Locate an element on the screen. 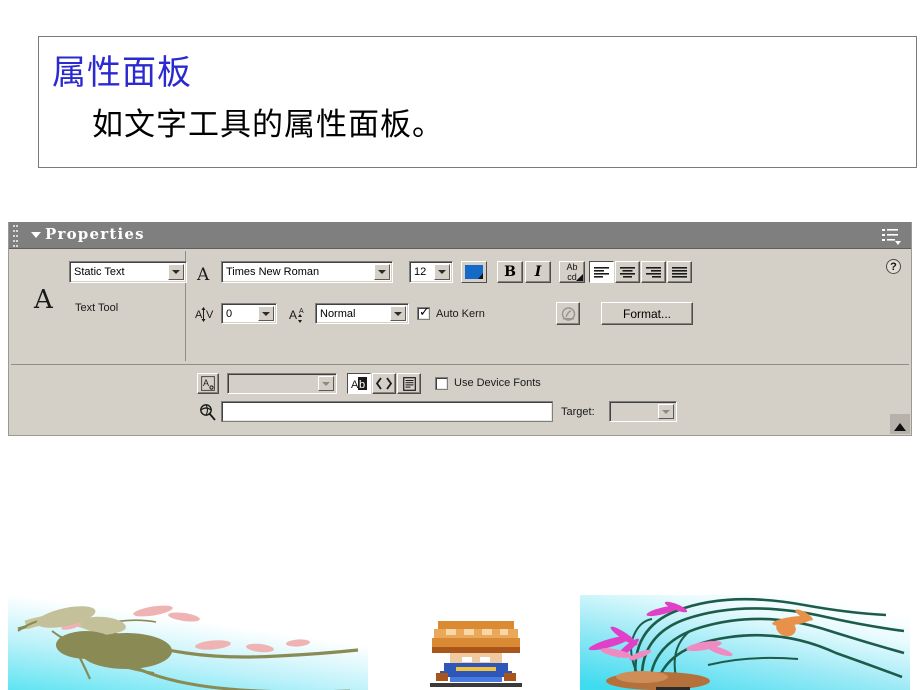  variable-name-button: A is located at coordinates (208, 383).